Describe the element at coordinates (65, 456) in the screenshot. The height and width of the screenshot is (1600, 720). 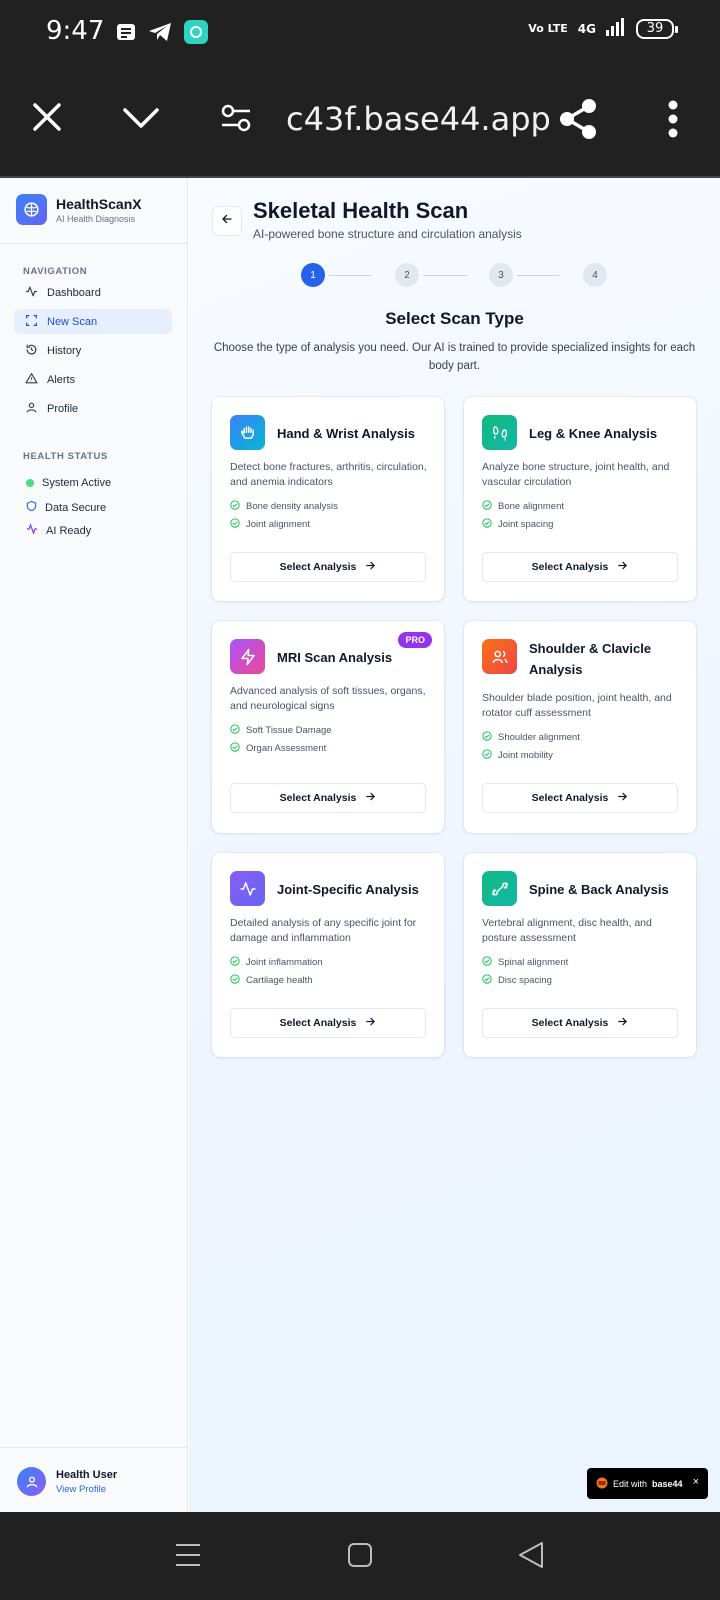
I see `health-status-title: HEALTH STATUS` at that location.